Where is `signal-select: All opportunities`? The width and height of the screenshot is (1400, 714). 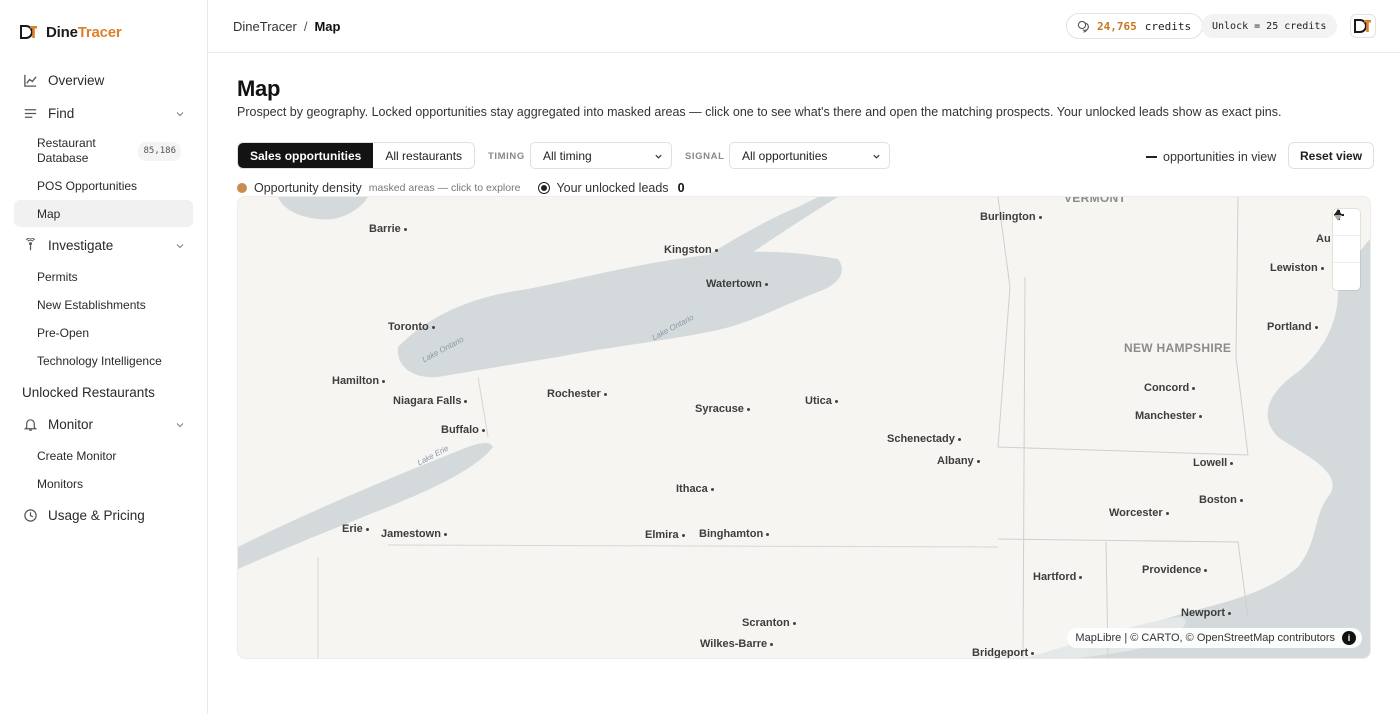
signal-select: All opportunities is located at coordinates (809, 155).